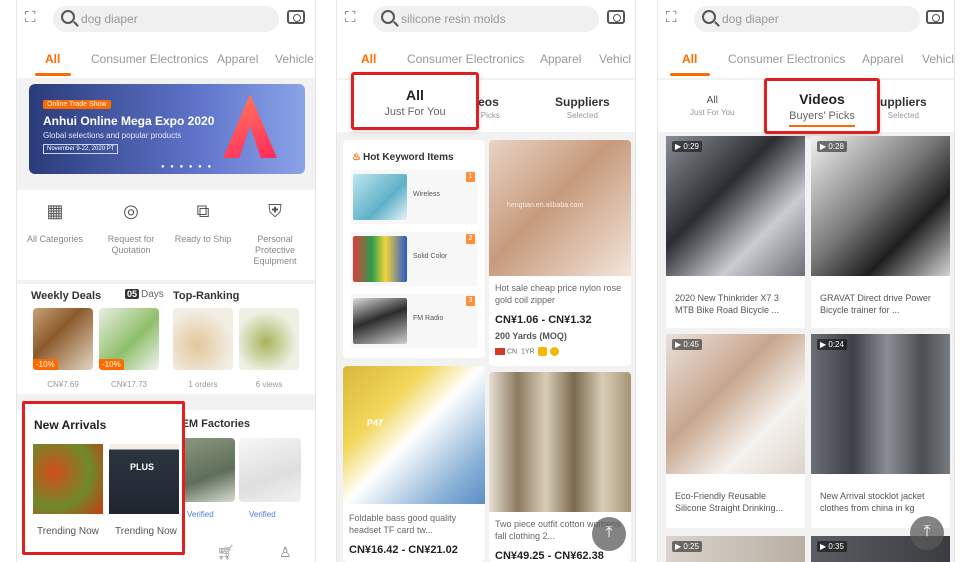  I want to click on tab-suppliers: uppliers Selected, so click(903, 107).